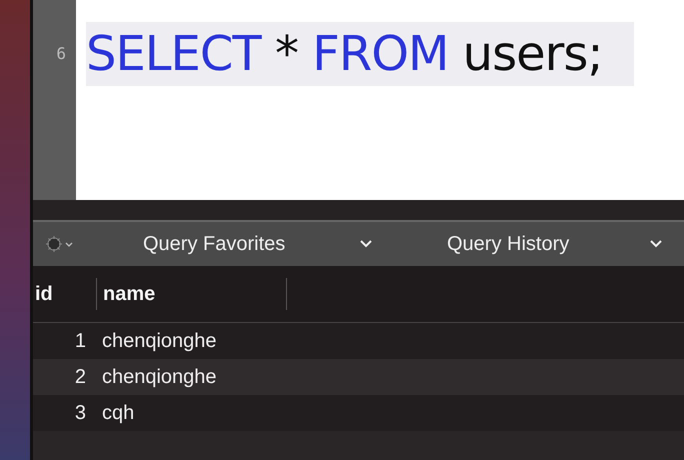 The height and width of the screenshot is (460, 684). Describe the element at coordinates (64, 294) in the screenshot. I see `column-header: id` at that location.